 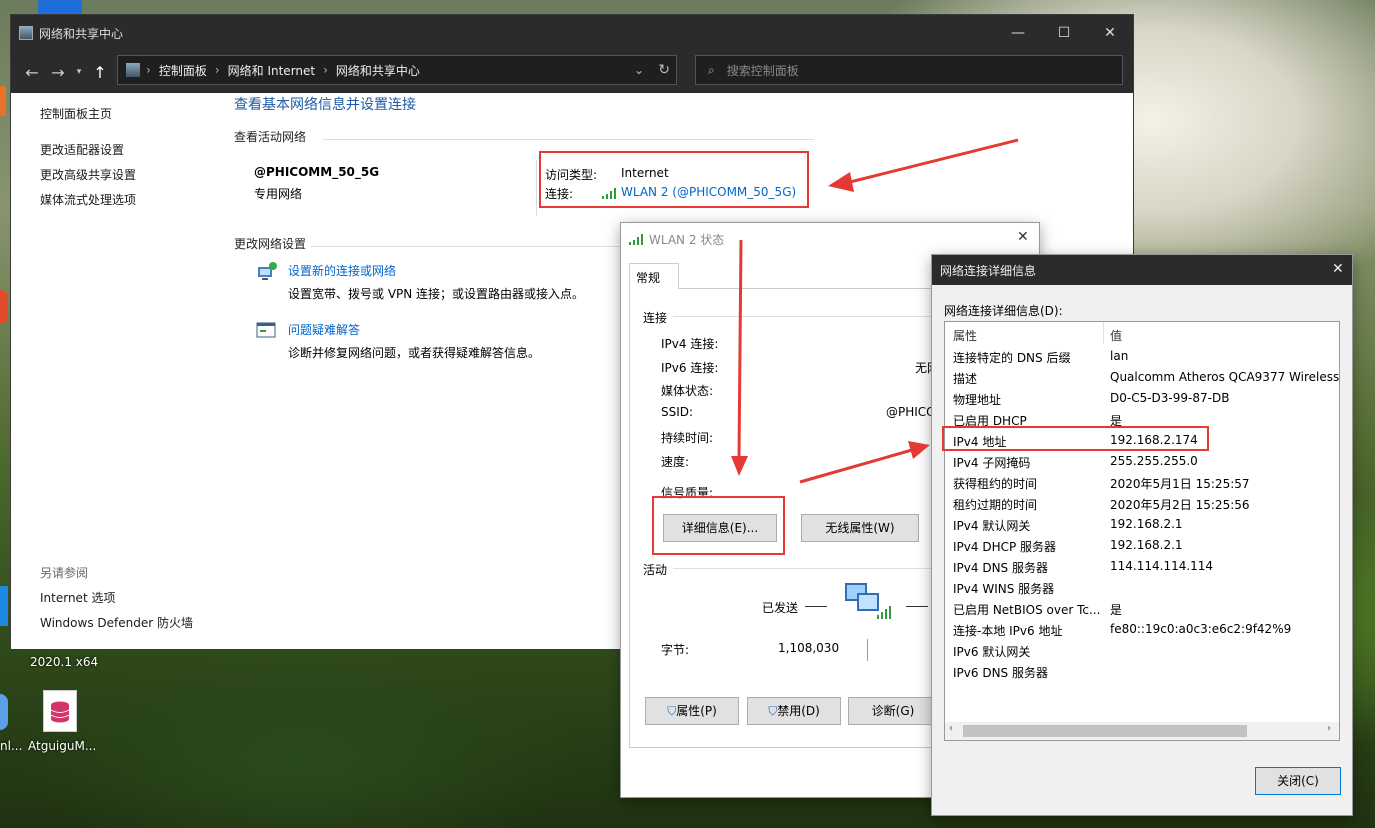 What do you see at coordinates (919, 450) in the screenshot?
I see `arrow-head-ipv4` at bounding box center [919, 450].